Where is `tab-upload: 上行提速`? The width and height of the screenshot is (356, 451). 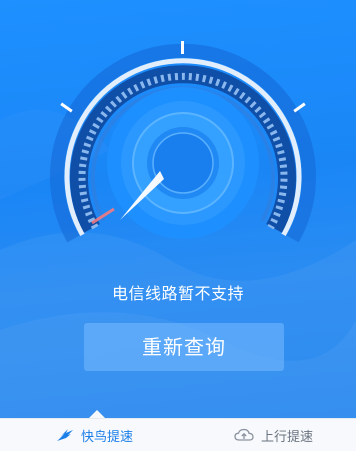
tab-upload: 上行提速 is located at coordinates (273, 435).